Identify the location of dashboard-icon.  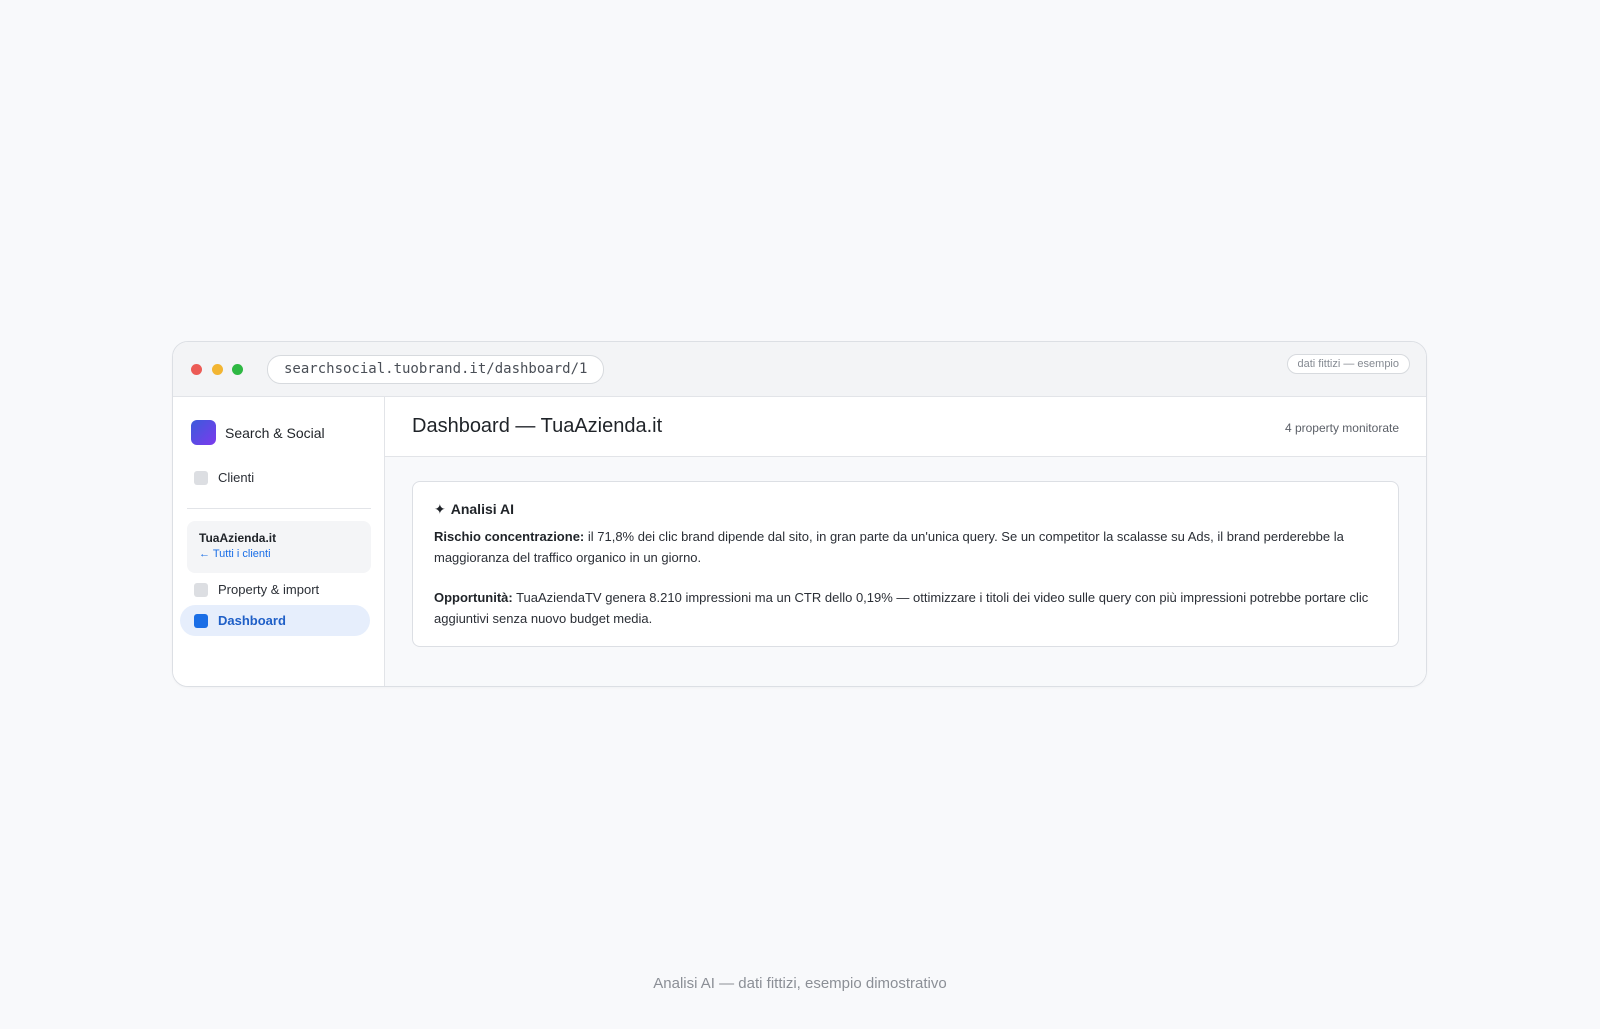
(201, 620).